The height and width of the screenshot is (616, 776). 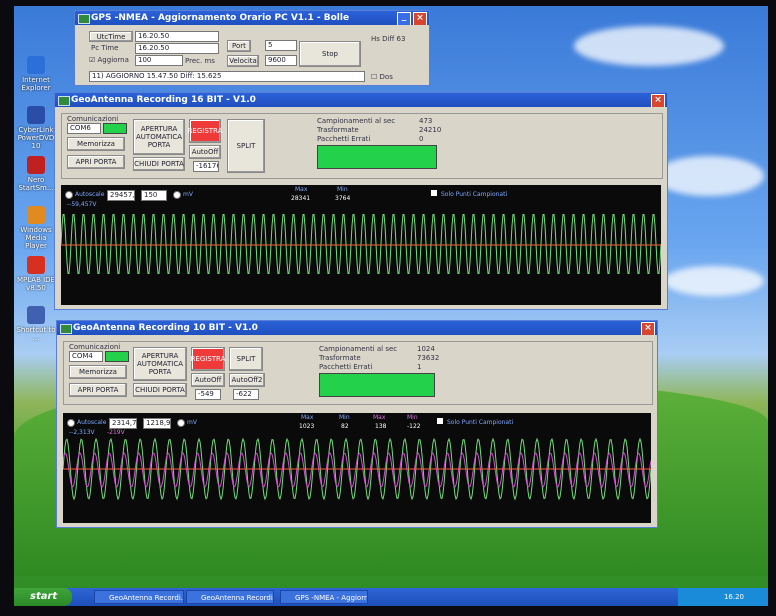 What do you see at coordinates (419, 367) in the screenshot?
I see `pac-value: 1` at bounding box center [419, 367].